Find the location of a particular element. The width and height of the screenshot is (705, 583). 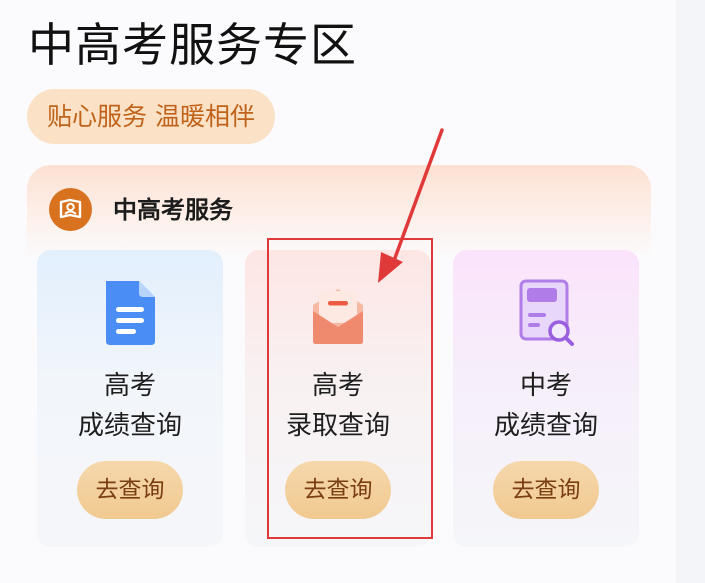

tile-label-line1: 高考 is located at coordinates (129, 386).